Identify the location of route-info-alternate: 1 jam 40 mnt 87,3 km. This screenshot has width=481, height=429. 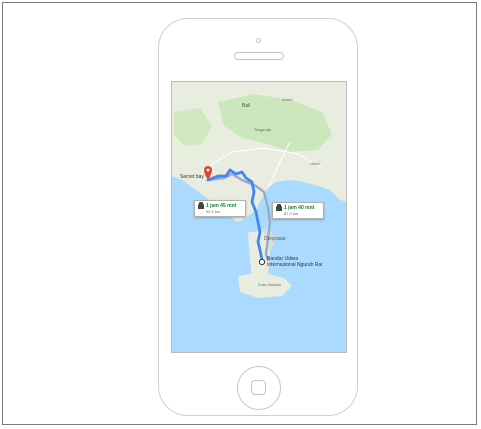
(298, 210).